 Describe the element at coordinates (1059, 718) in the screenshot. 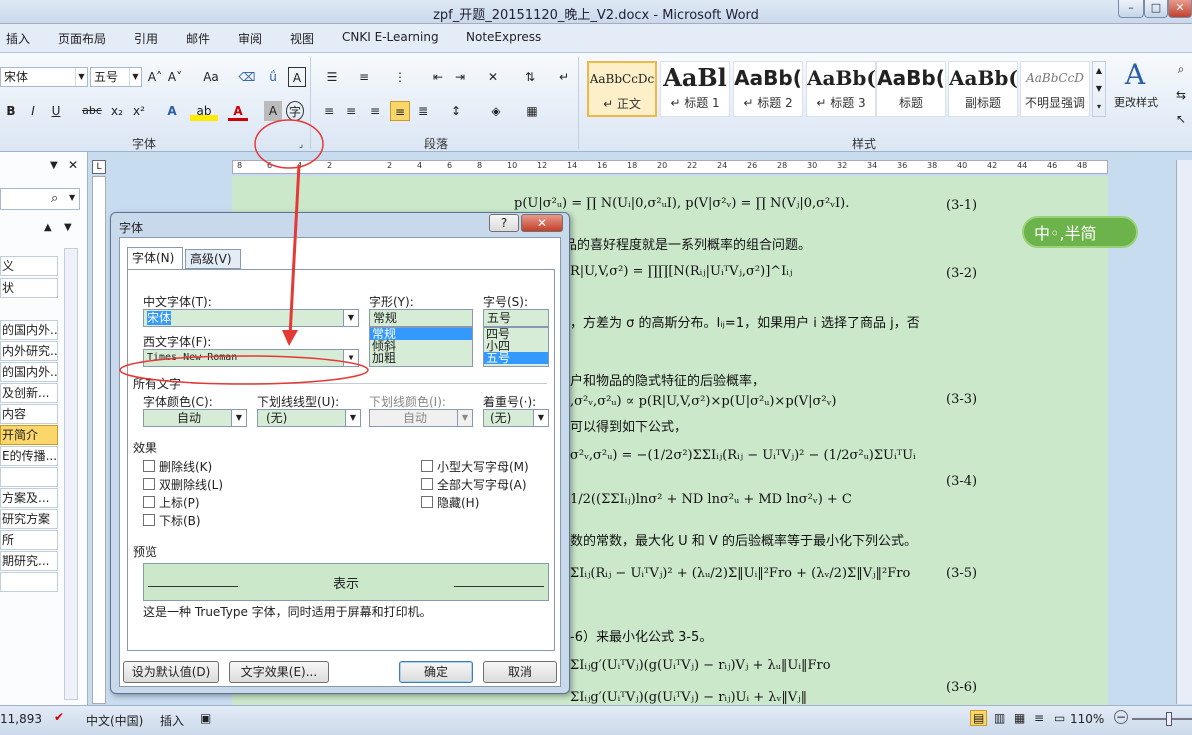

I see `draft-icon: ▭` at that location.